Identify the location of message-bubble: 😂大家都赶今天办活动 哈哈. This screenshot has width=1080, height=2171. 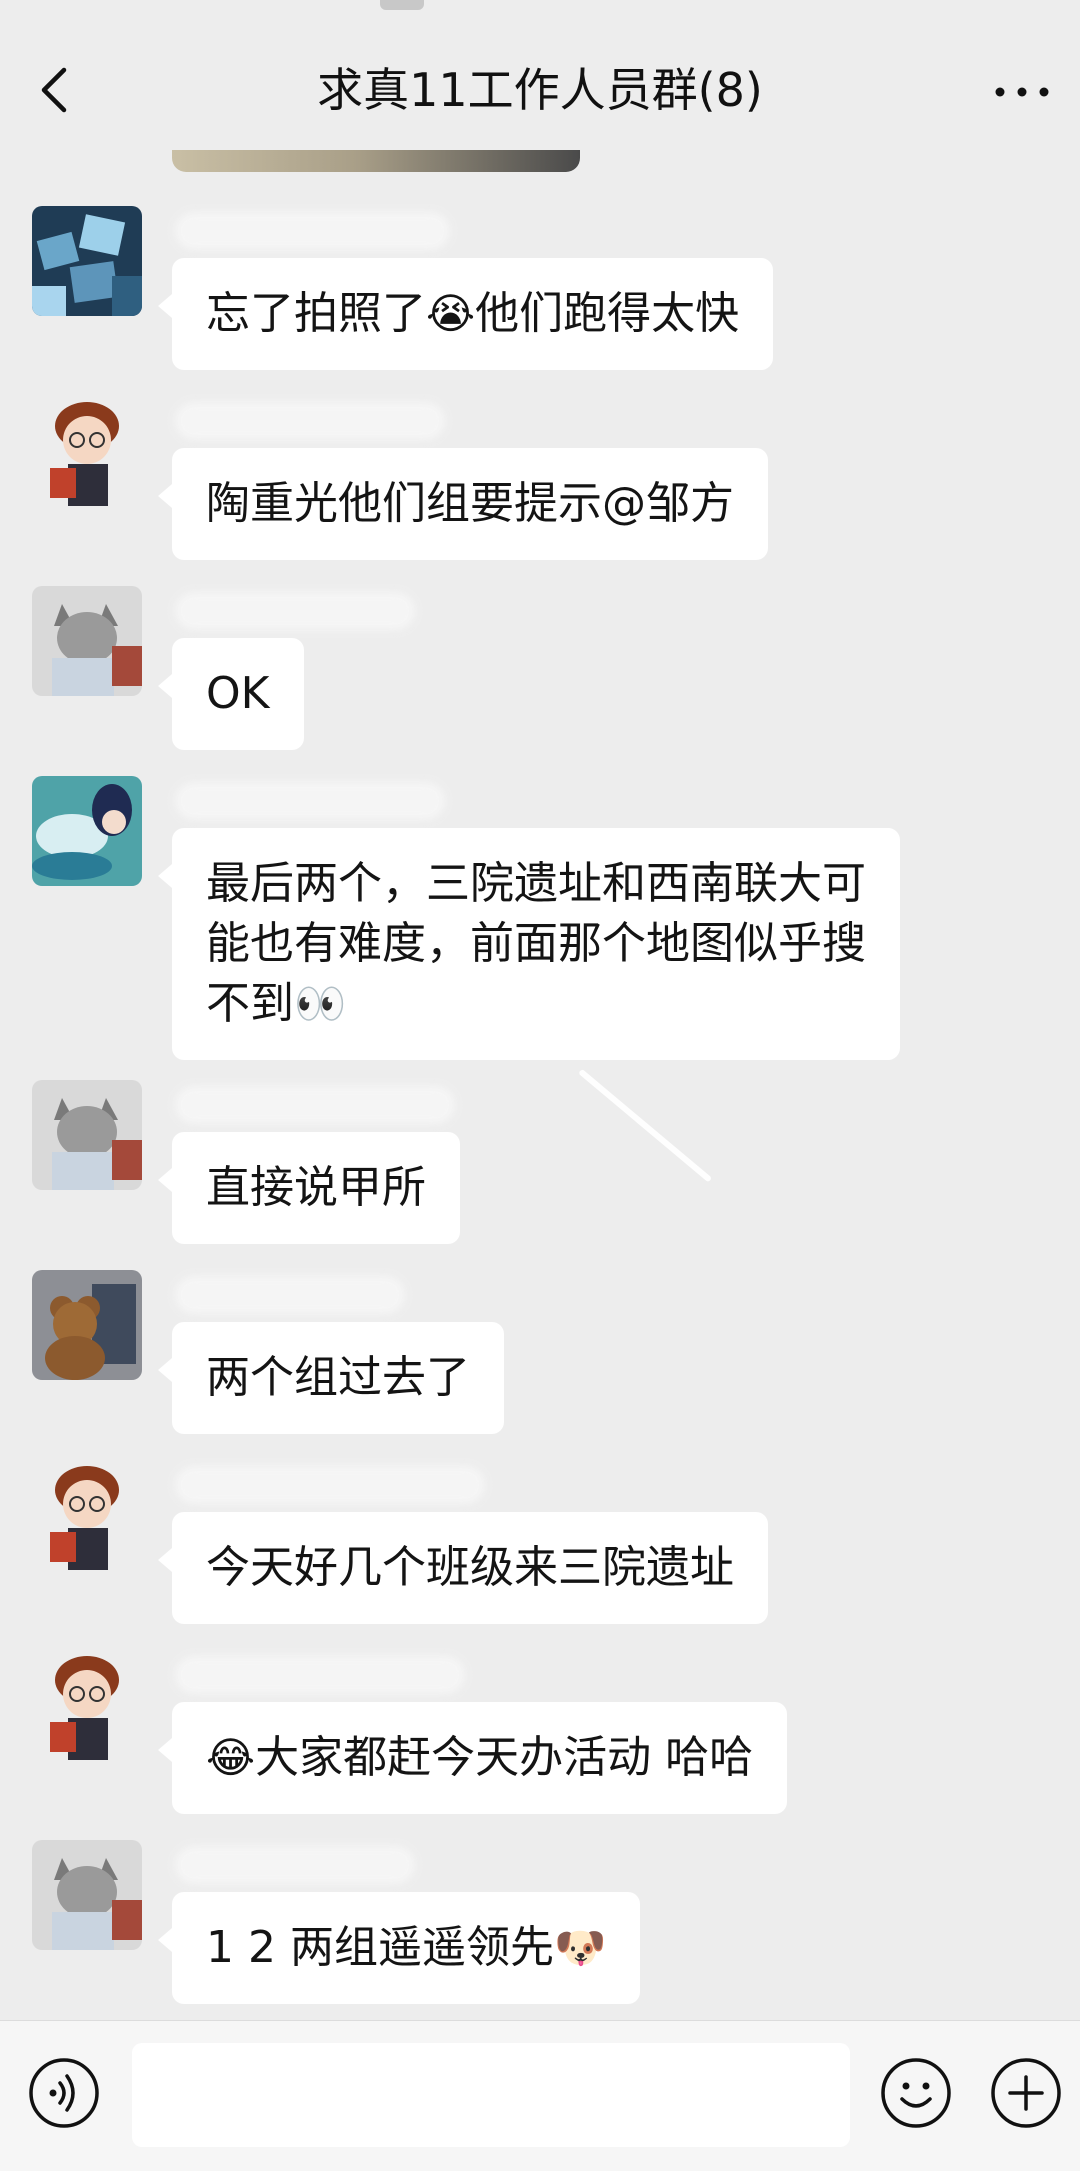
(472, 1758).